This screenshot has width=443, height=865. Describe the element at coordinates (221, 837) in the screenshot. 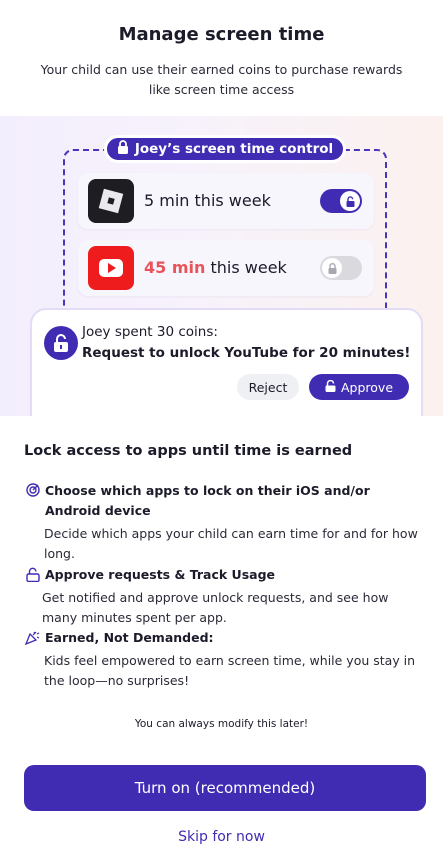

I see `skip-for-now-link: Skip for now` at that location.